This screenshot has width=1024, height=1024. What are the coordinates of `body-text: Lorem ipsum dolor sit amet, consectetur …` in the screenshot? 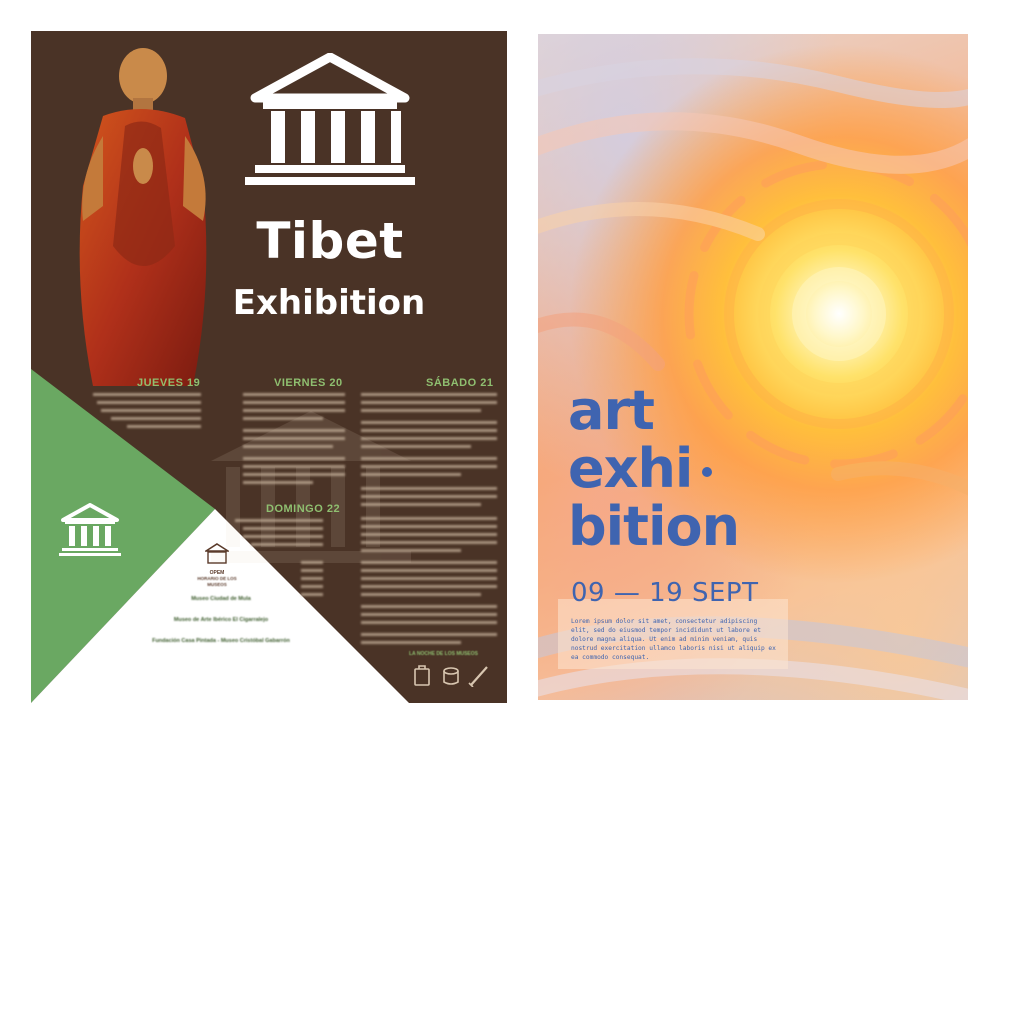 It's located at (673, 639).